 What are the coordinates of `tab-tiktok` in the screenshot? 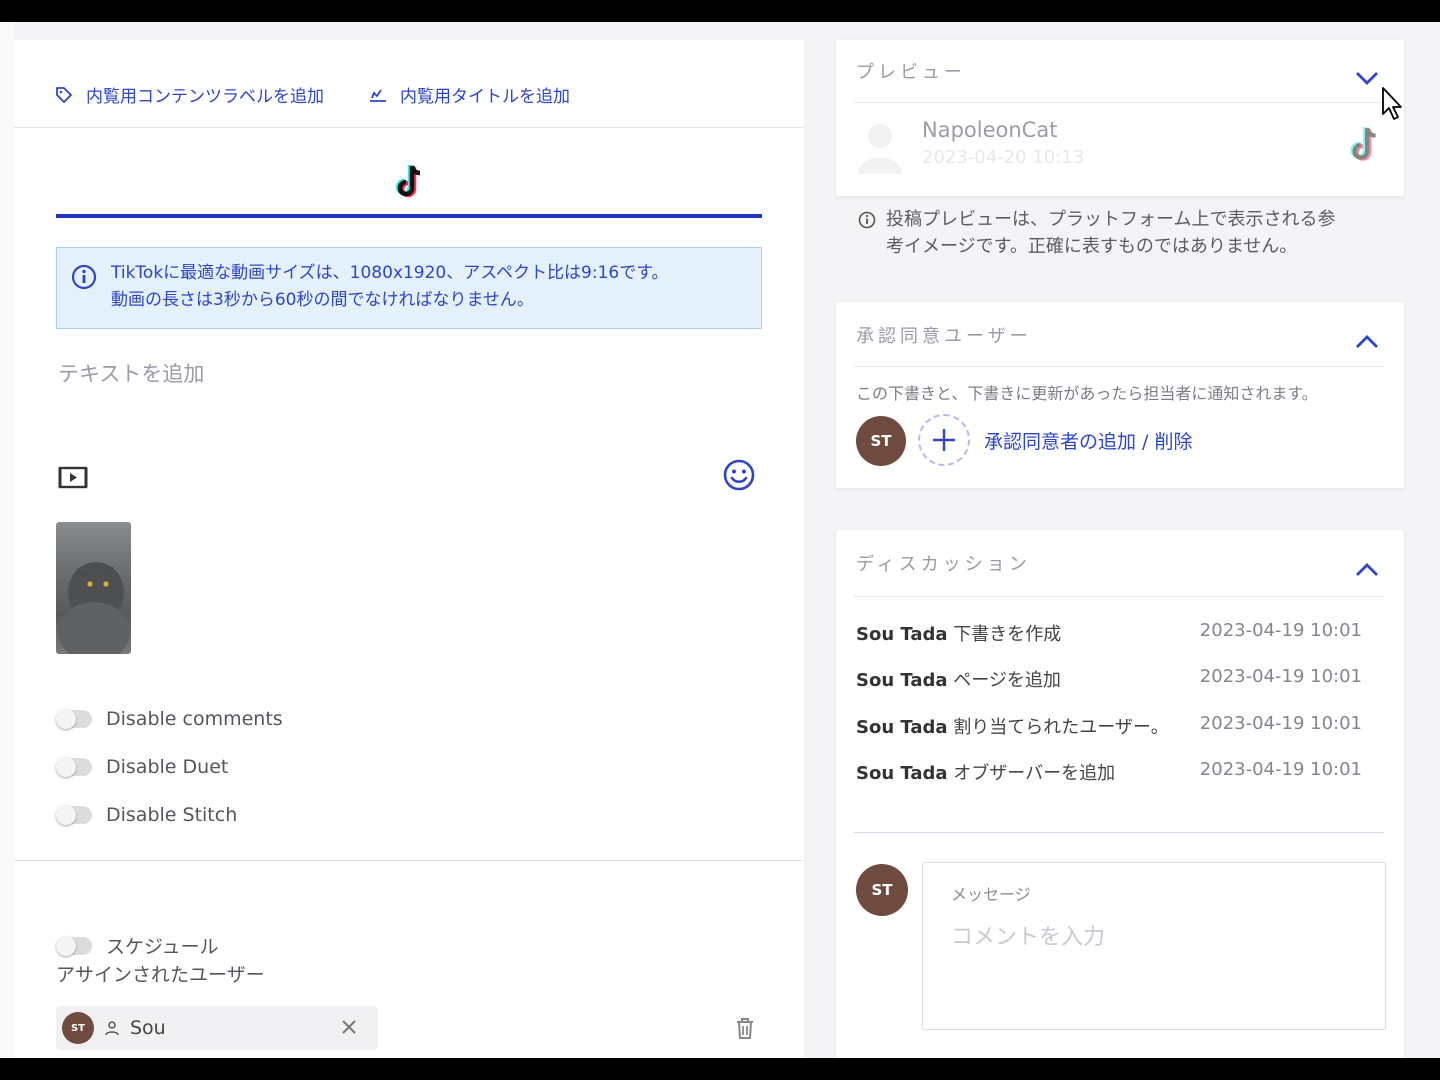 It's located at (409, 178).